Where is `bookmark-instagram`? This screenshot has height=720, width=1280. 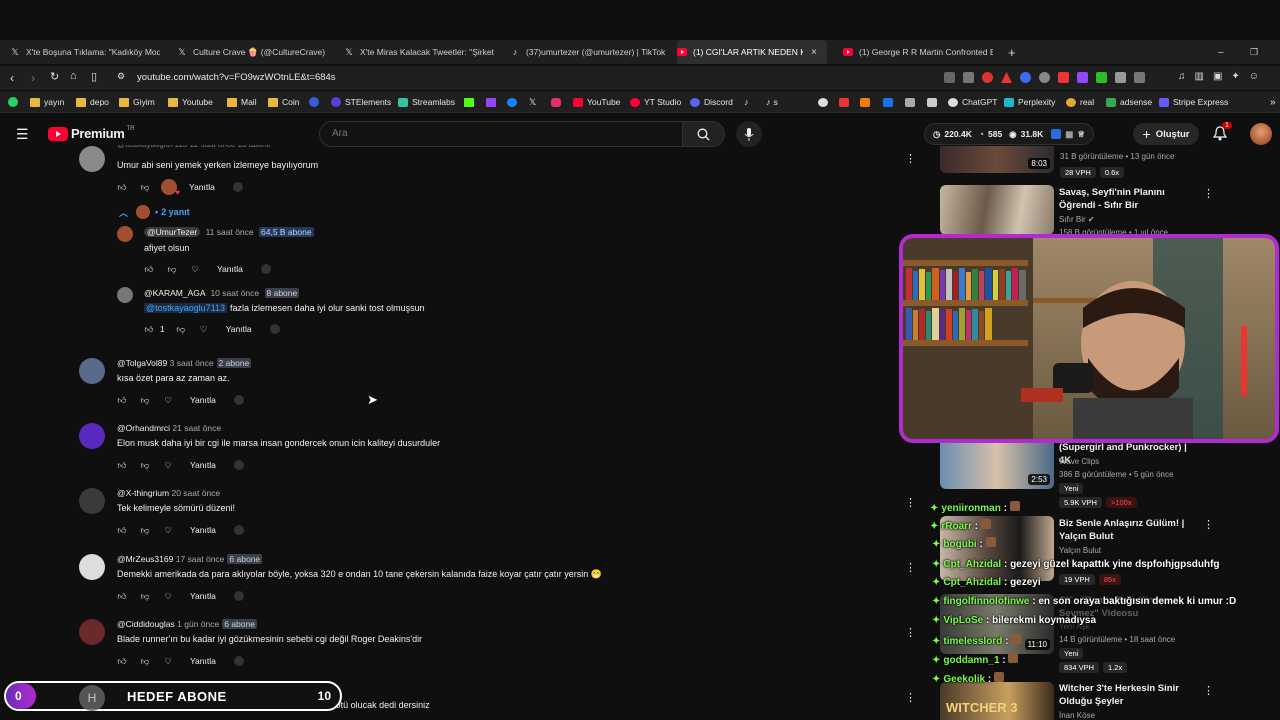 bookmark-instagram is located at coordinates (558, 102).